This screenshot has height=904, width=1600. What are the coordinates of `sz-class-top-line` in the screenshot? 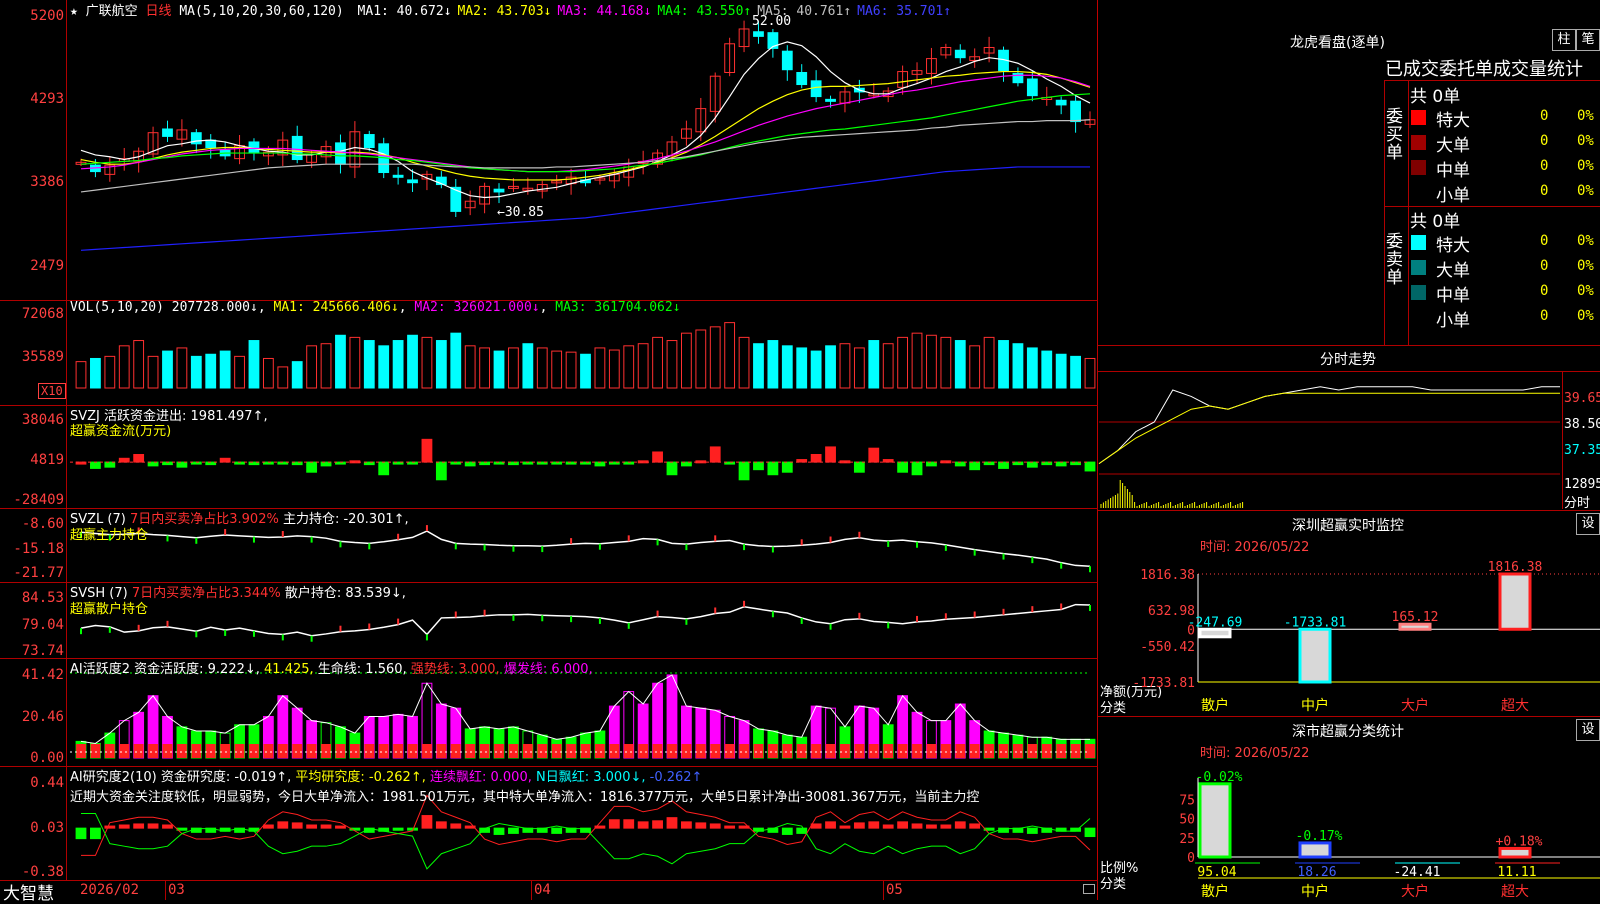 It's located at (1349, 716).